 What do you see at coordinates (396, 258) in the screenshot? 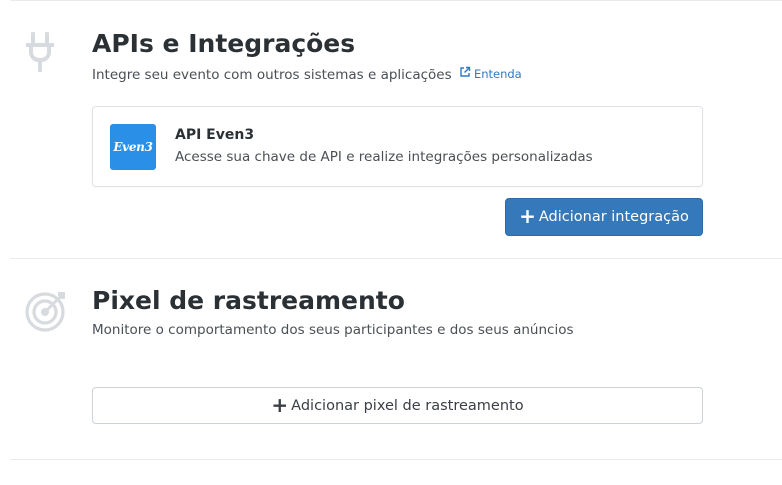
I see `section-divider` at bounding box center [396, 258].